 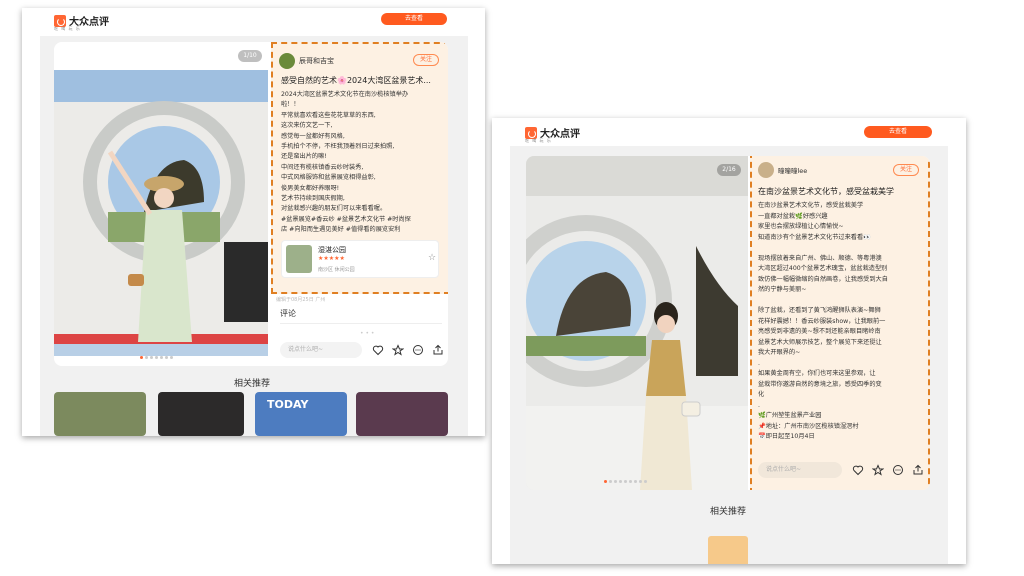 I want to click on body-line: 除了盆栽，还看到了黄飞鸿醒狮队表演~舞狮, so click(x=819, y=310).